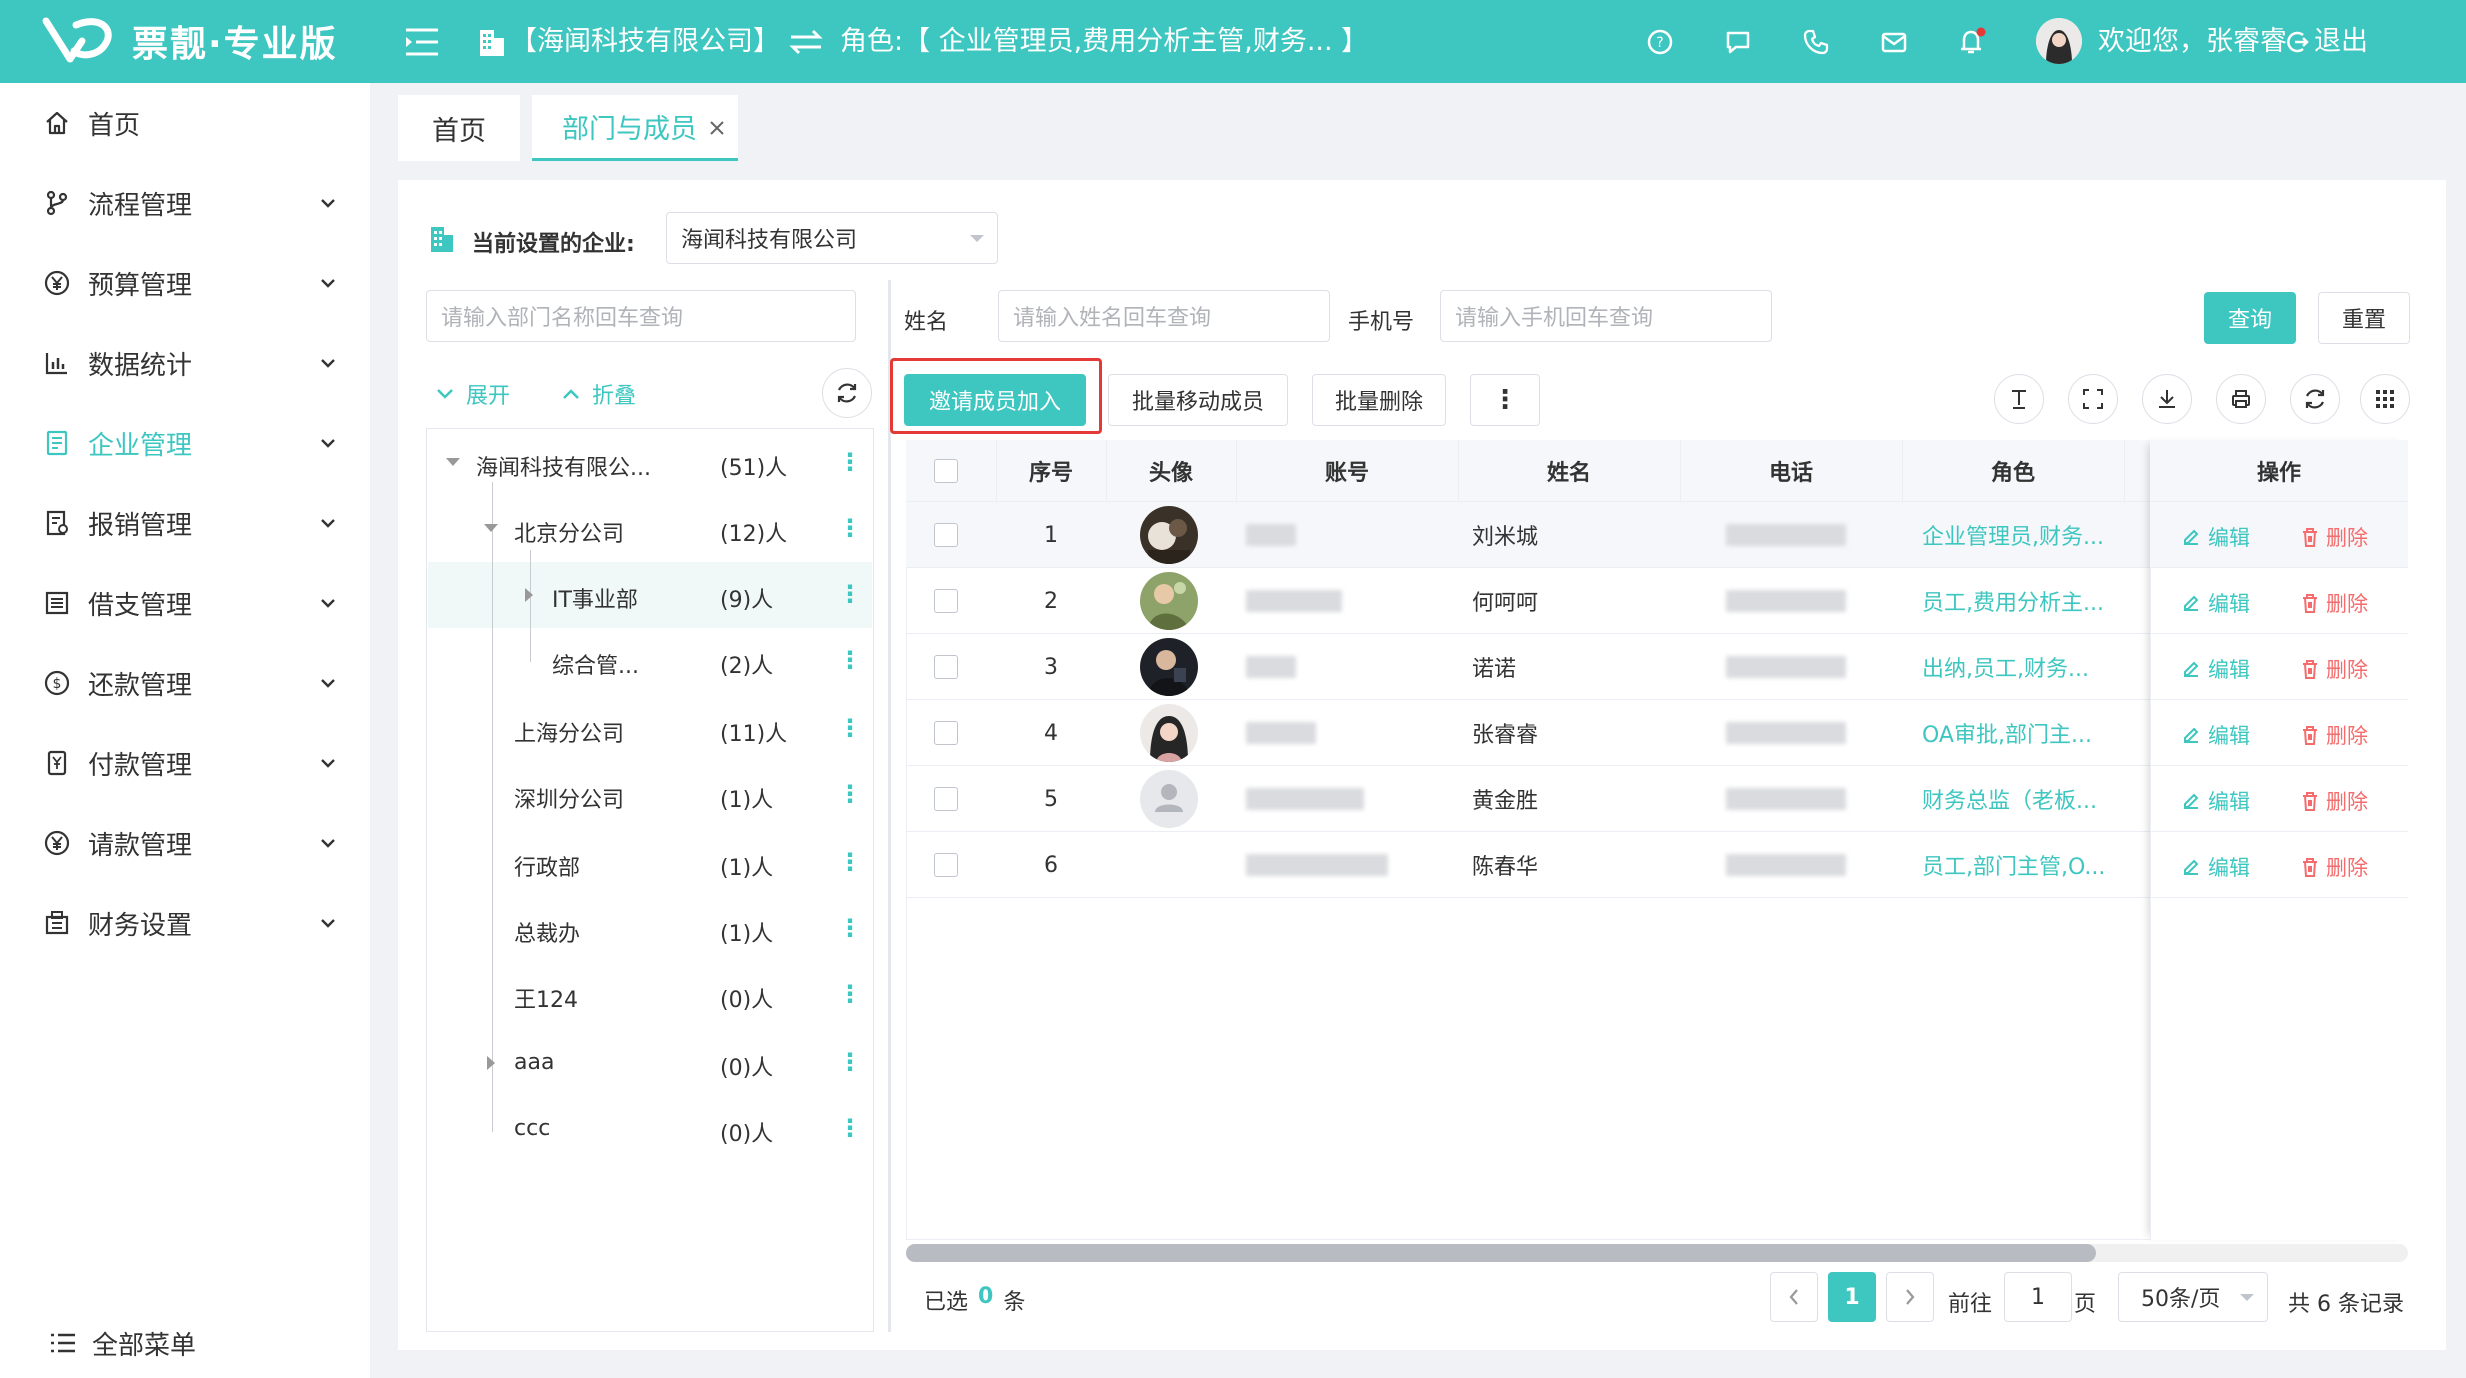 This screenshot has height=1378, width=2466. I want to click on invite-member-button: 邀请成员加入, so click(995, 400).